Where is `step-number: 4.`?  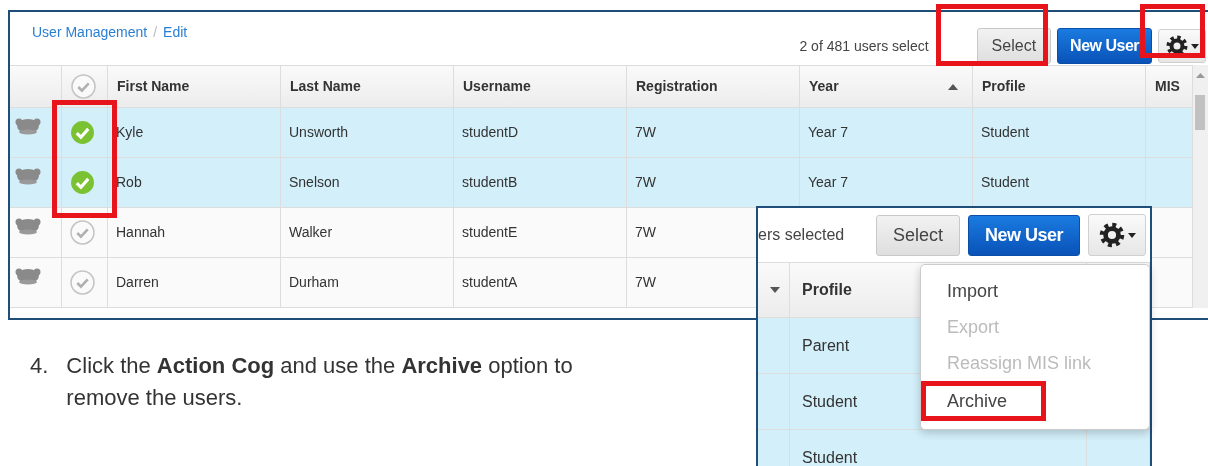
step-number: 4. is located at coordinates (39, 366).